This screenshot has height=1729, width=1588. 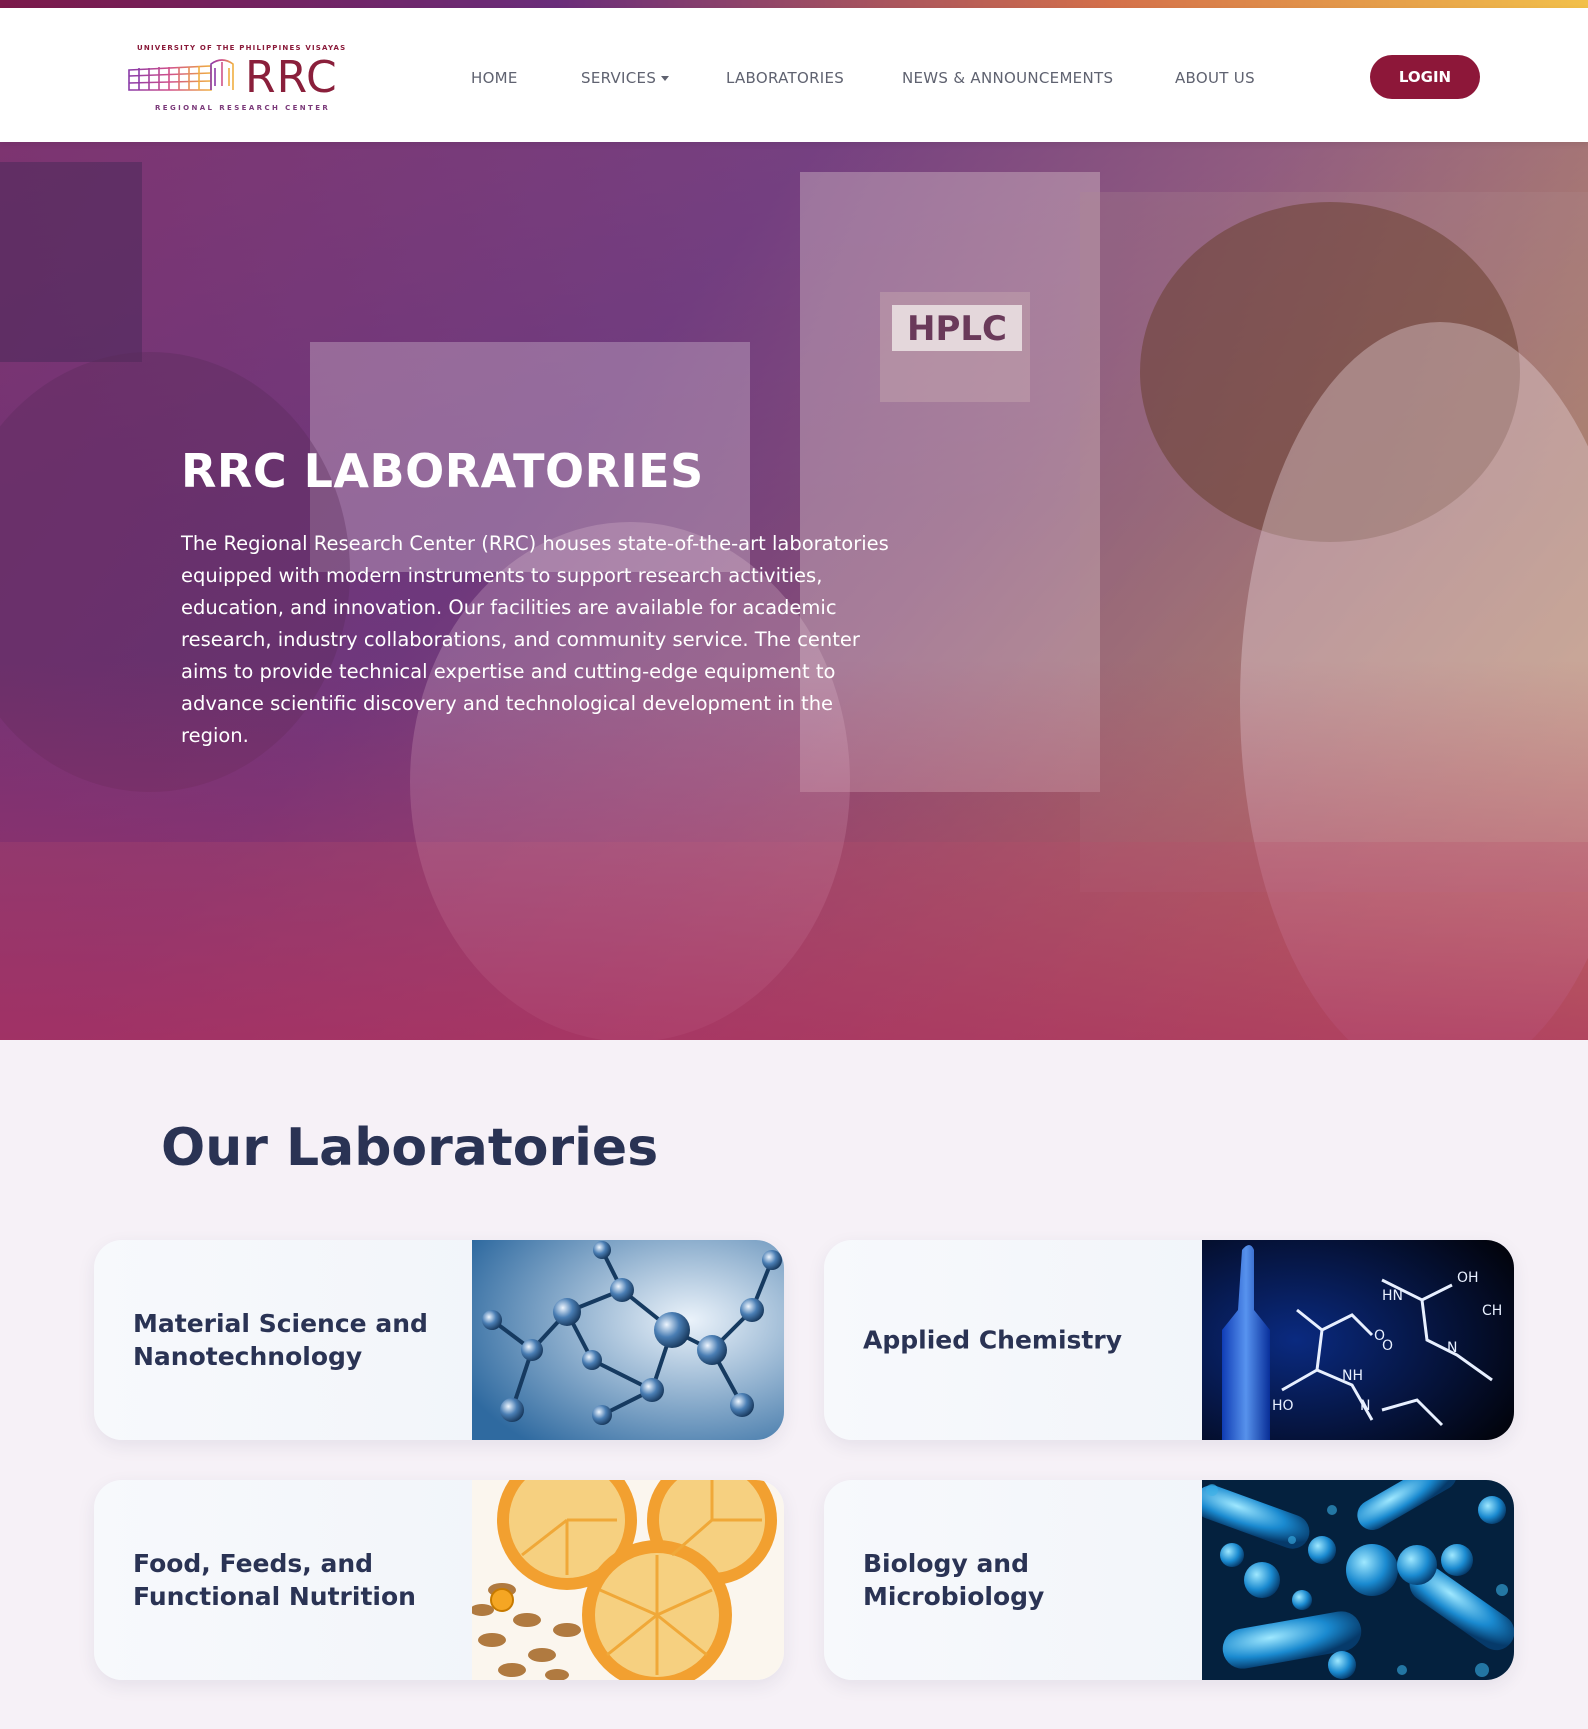 What do you see at coordinates (1215, 78) in the screenshot?
I see `nav-about-us: ABOUT US` at bounding box center [1215, 78].